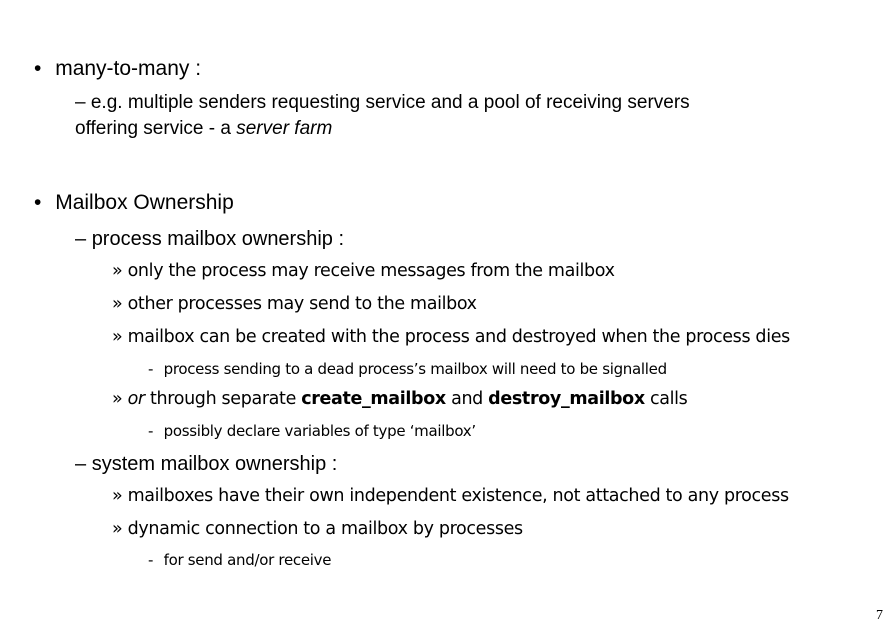 The image size is (891, 630). Describe the element at coordinates (214, 464) in the screenshot. I see `sub-item-text: system mailbox ownership :` at that location.